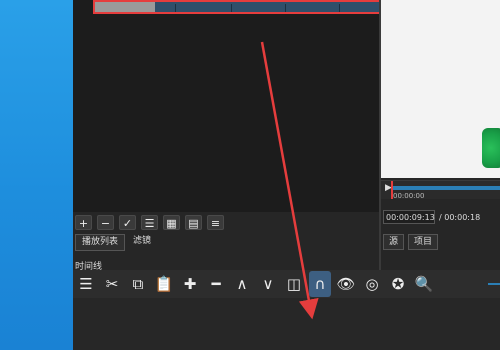 The width and height of the screenshot is (500, 350). I want to click on highlighted-clip-strip, so click(237, 7).